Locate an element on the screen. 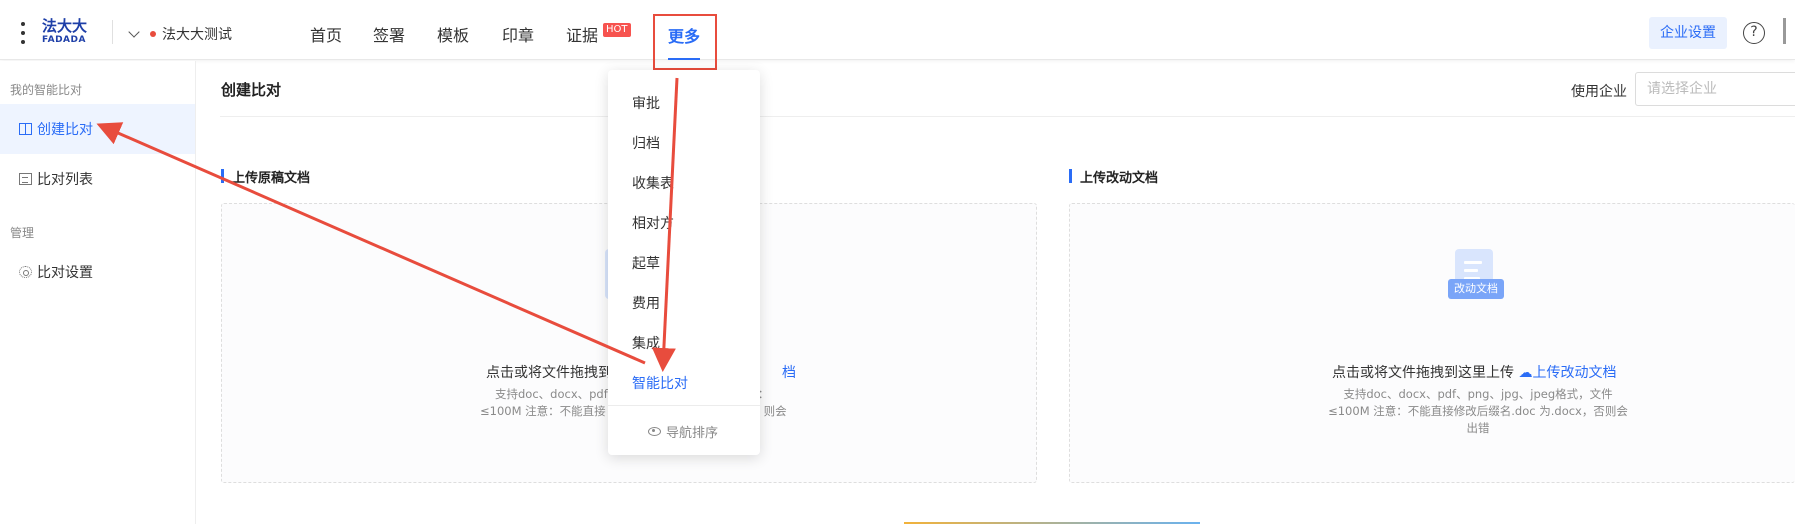  nav-seal: 印章 is located at coordinates (518, 34).